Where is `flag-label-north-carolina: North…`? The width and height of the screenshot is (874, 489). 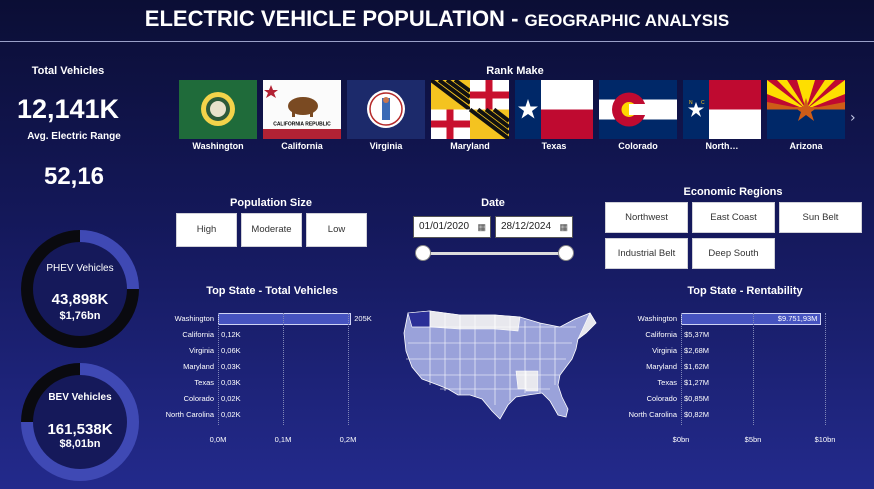 flag-label-north-carolina: North… is located at coordinates (722, 146).